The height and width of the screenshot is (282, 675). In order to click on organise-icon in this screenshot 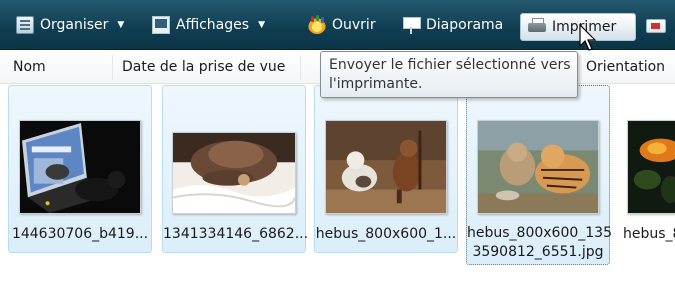, I will do `click(25, 25)`.